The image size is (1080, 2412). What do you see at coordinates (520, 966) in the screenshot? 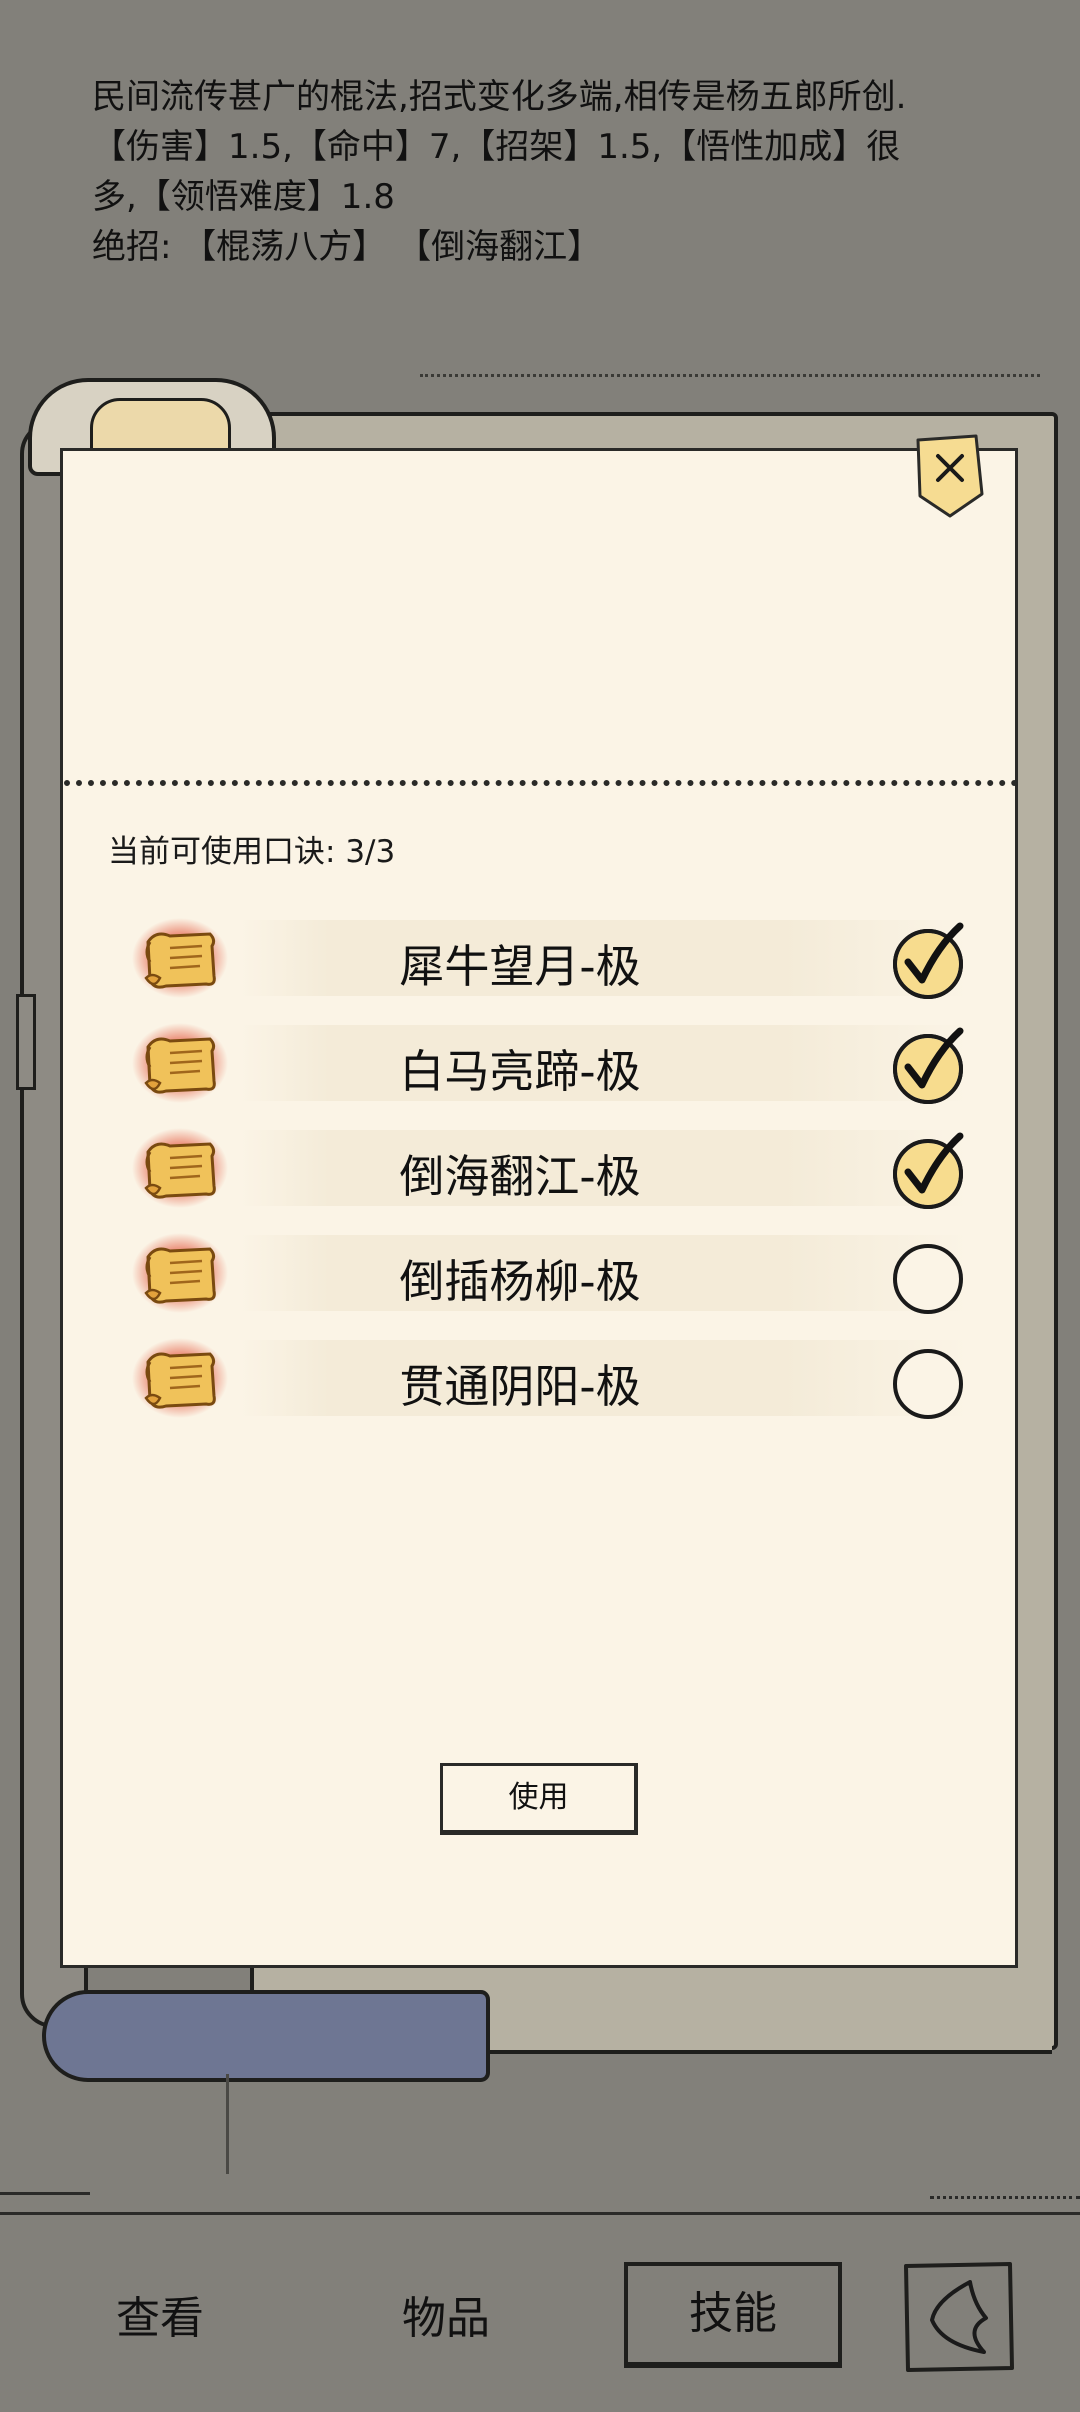
I see `skill-name: 犀牛望月-极` at bounding box center [520, 966].